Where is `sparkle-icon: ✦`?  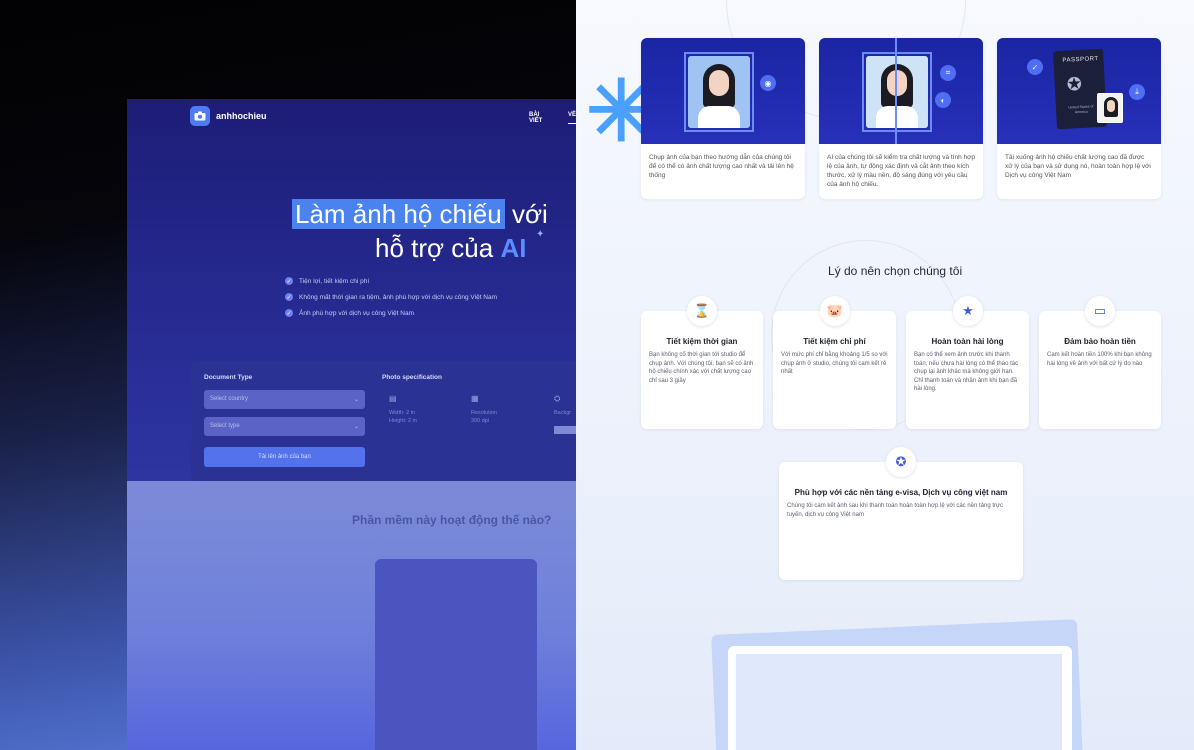 sparkle-icon: ✦ is located at coordinates (540, 234).